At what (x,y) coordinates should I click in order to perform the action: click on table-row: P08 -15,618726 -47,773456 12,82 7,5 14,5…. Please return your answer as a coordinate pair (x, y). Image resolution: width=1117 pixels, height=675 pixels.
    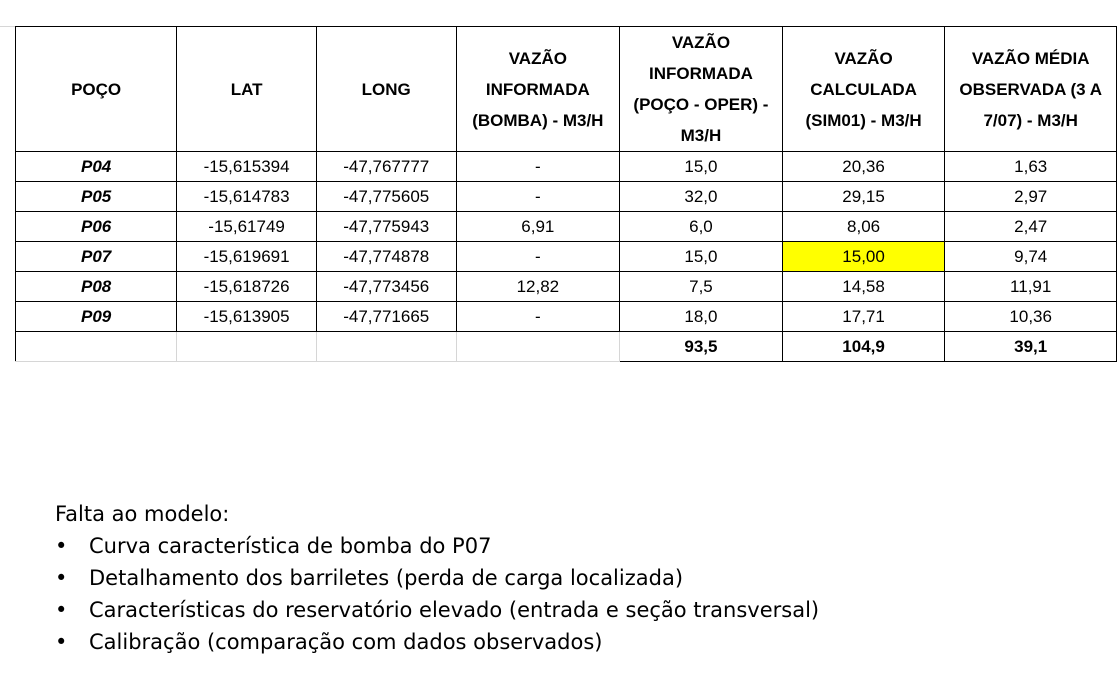
    Looking at the image, I should click on (565, 286).